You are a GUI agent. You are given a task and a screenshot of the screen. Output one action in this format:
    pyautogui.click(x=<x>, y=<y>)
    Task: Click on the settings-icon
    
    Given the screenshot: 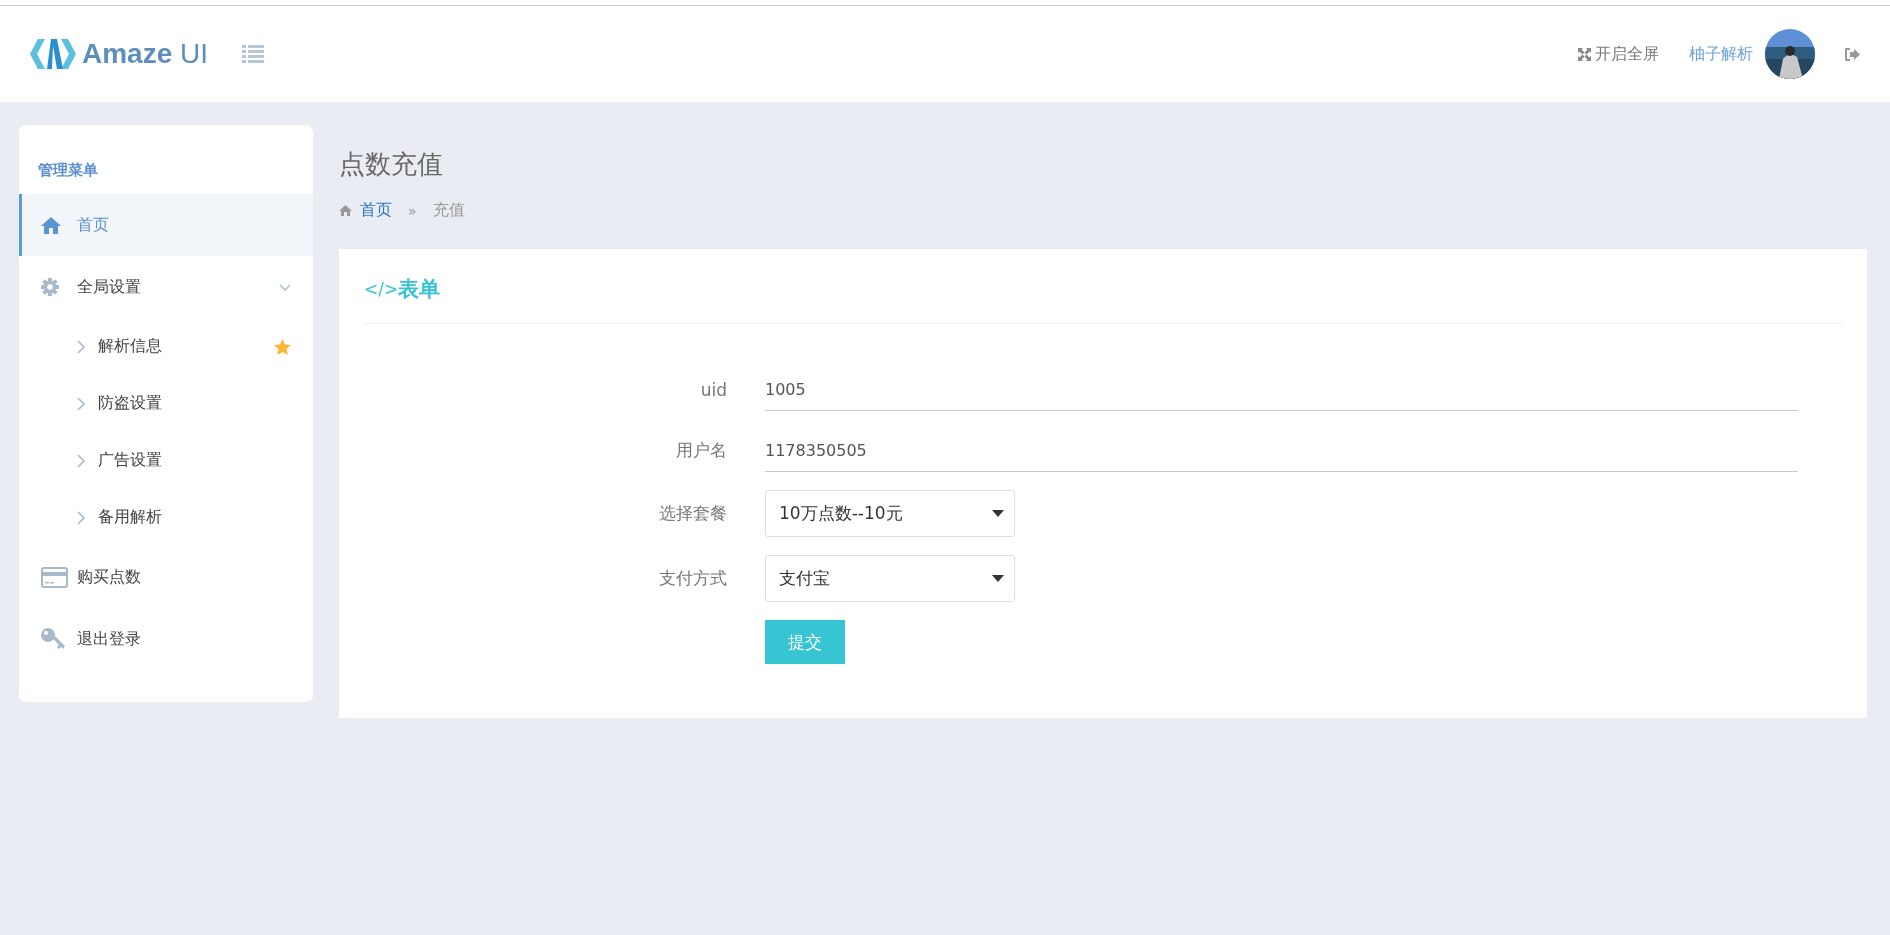 What is the action you would take?
    pyautogui.click(x=50, y=287)
    